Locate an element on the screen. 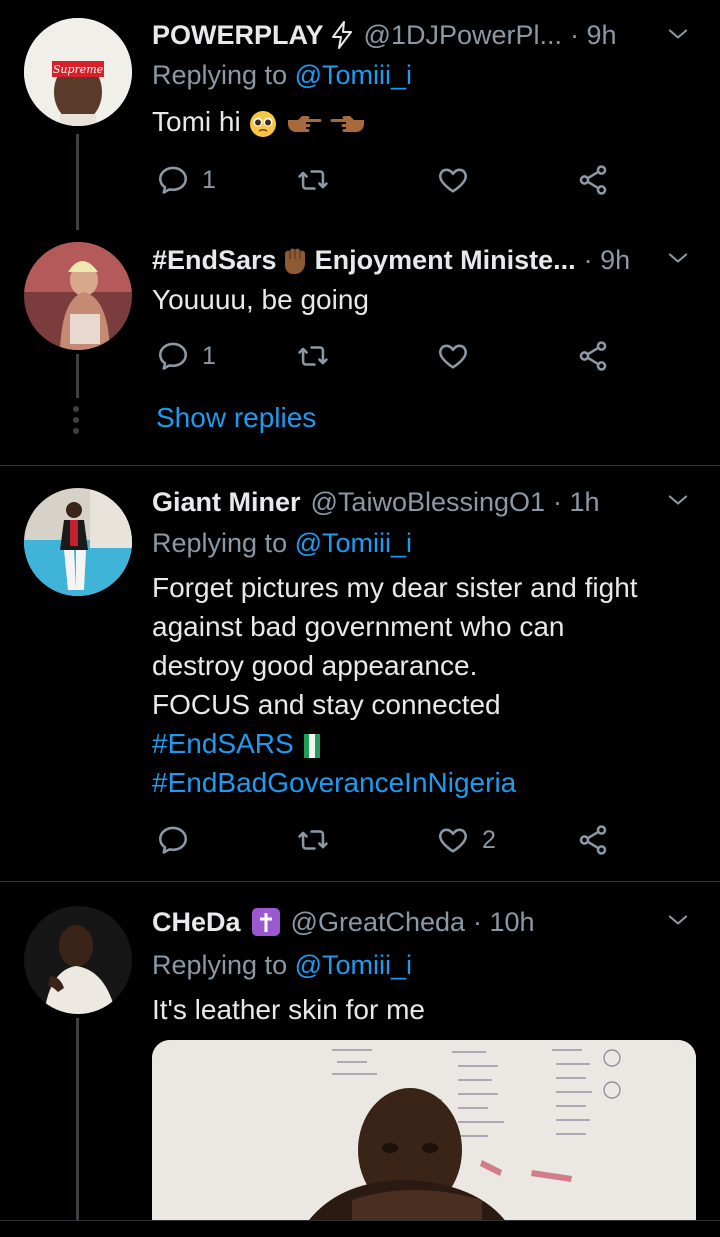  tweet-header: #EndSars Enjoyment Ministe... · 9h is located at coordinates (421, 260).